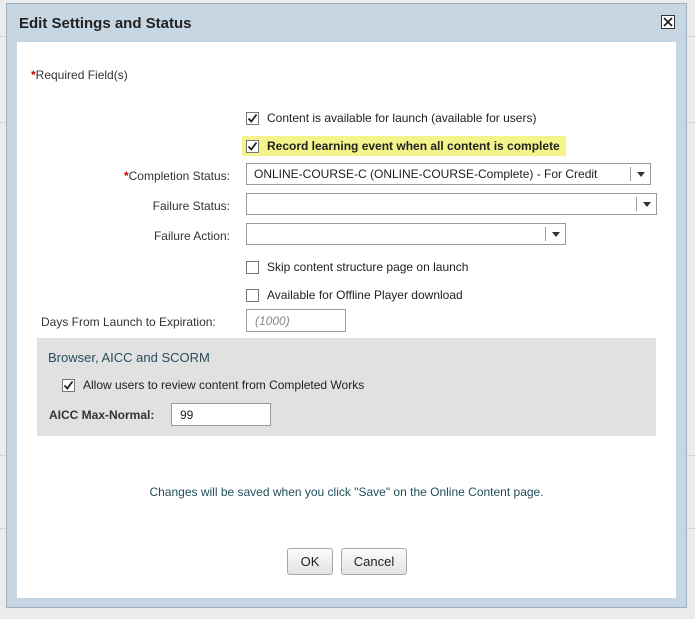 The width and height of the screenshot is (695, 619). Describe the element at coordinates (346, 23) in the screenshot. I see `dialog-header: Edit Settings and Status` at that location.